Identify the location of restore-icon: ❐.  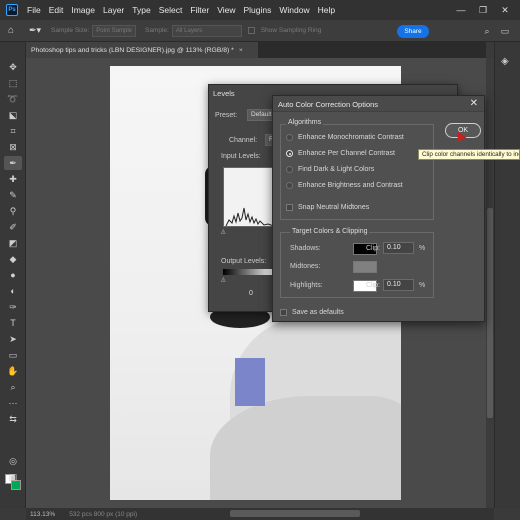
(483, 10).